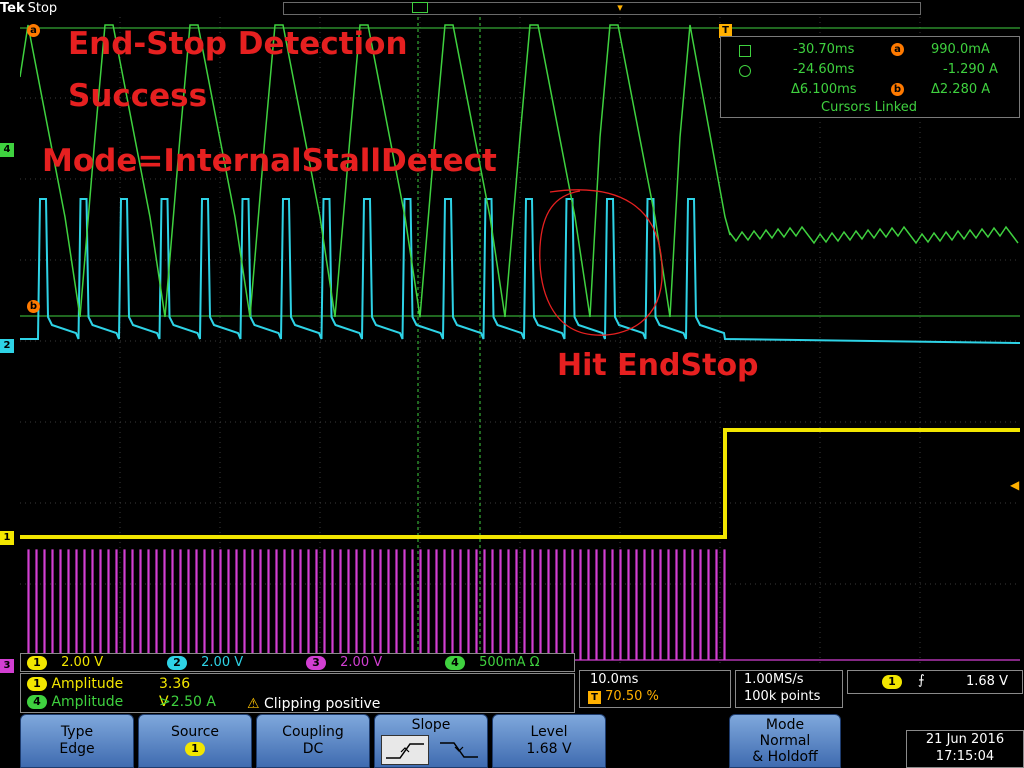 Image resolution: width=1024 pixels, height=768 pixels. I want to click on clipping-warning: ⚠ Clipping positive, so click(313, 704).